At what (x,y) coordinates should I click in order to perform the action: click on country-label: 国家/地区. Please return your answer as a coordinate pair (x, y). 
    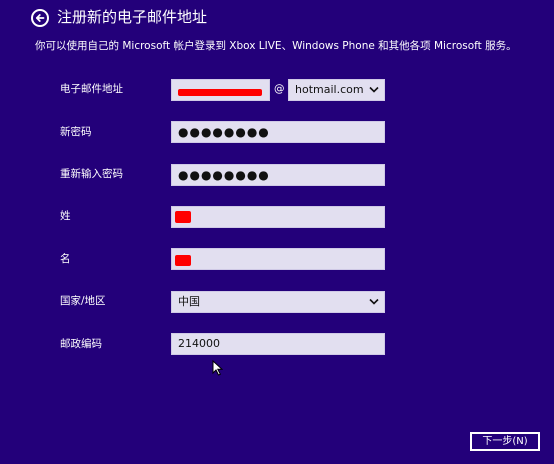
    Looking at the image, I should click on (83, 301).